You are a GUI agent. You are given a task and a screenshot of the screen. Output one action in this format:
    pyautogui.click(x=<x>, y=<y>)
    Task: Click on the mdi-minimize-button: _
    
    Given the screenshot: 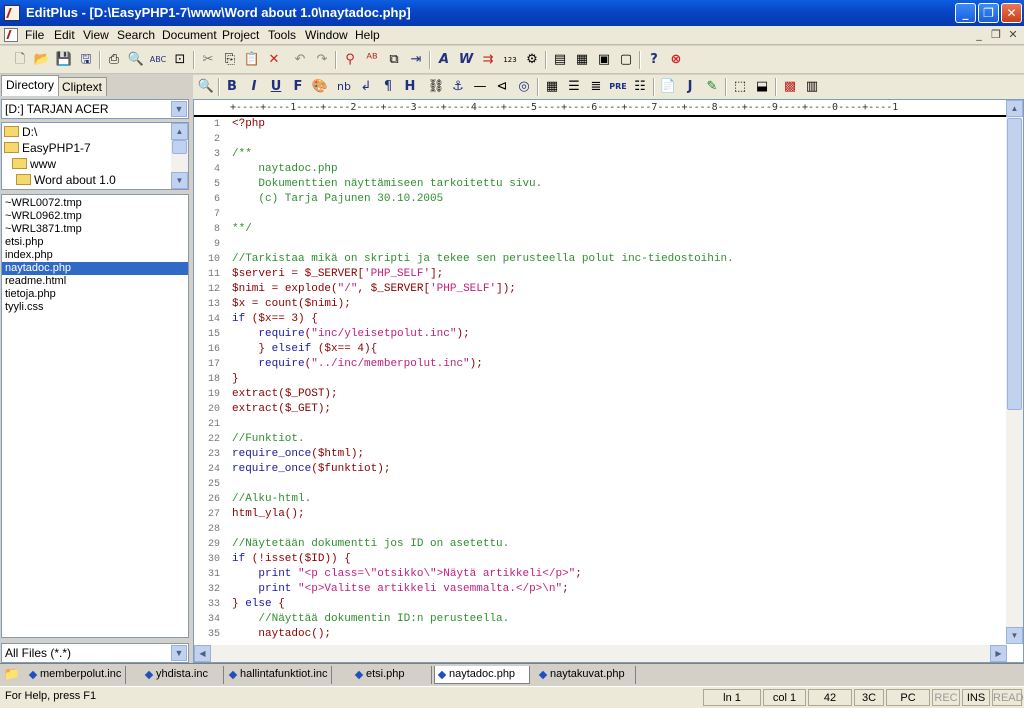 What is the action you would take?
    pyautogui.click(x=979, y=35)
    